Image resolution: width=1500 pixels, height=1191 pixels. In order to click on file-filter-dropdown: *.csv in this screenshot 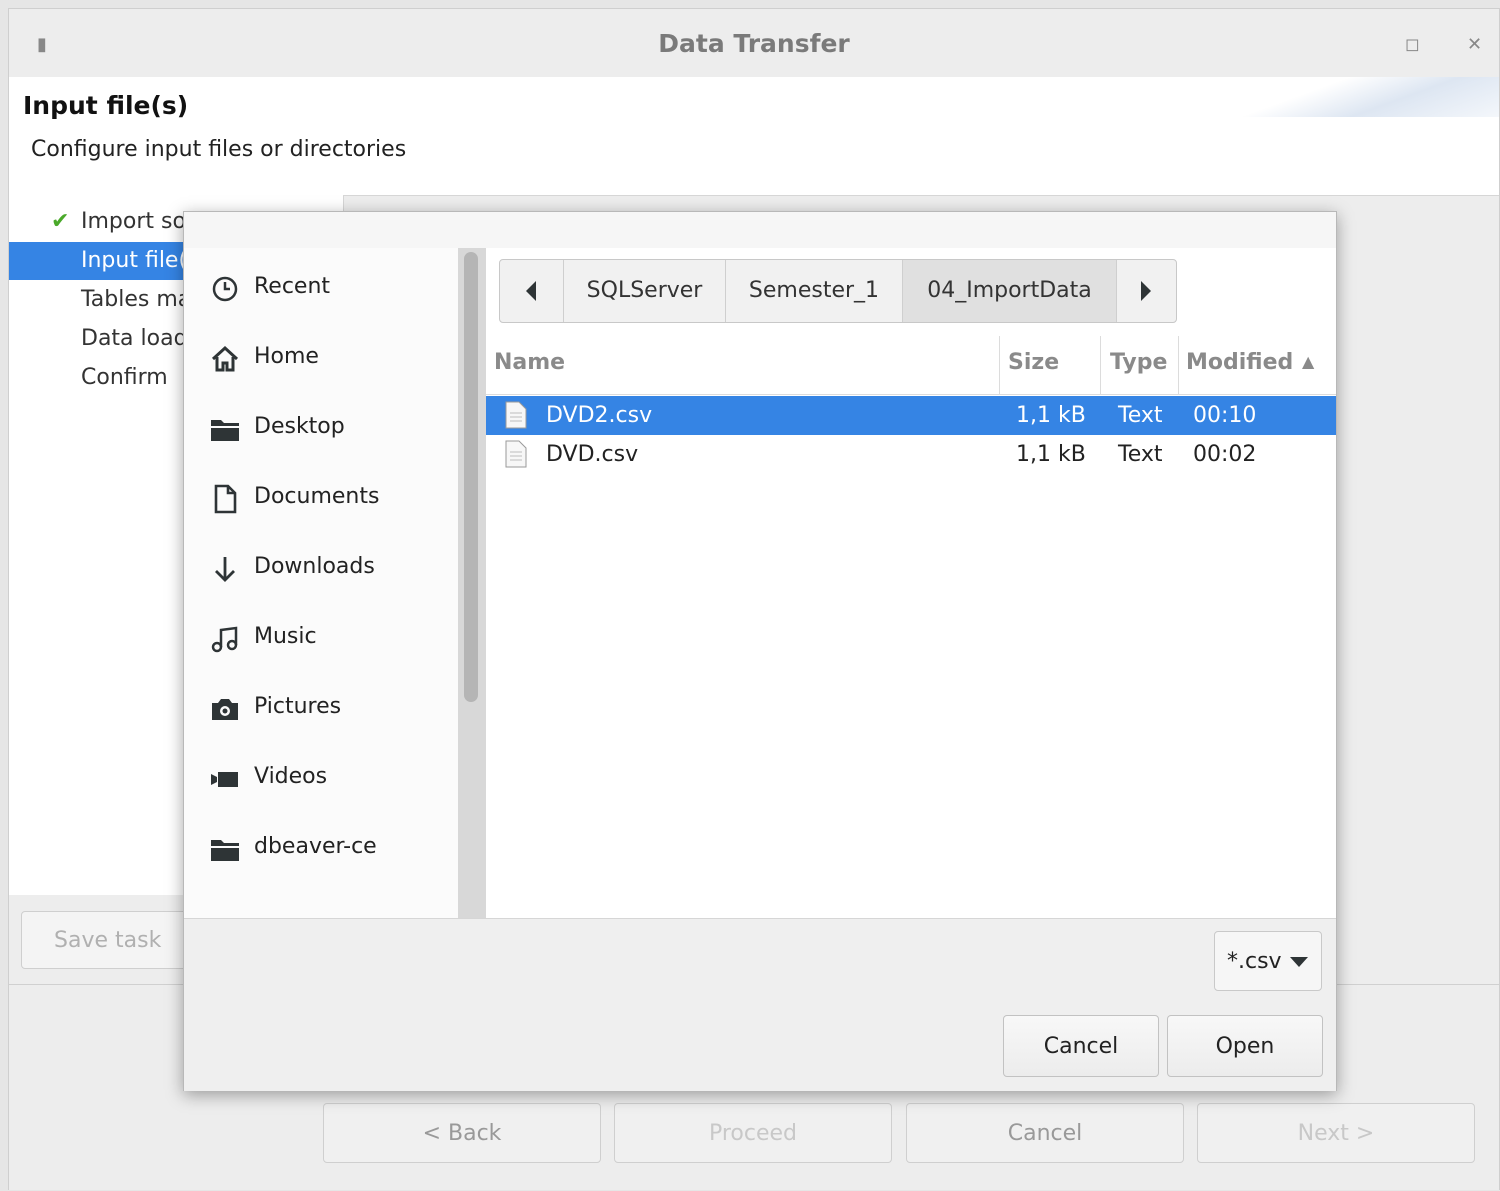, I will do `click(1268, 961)`.